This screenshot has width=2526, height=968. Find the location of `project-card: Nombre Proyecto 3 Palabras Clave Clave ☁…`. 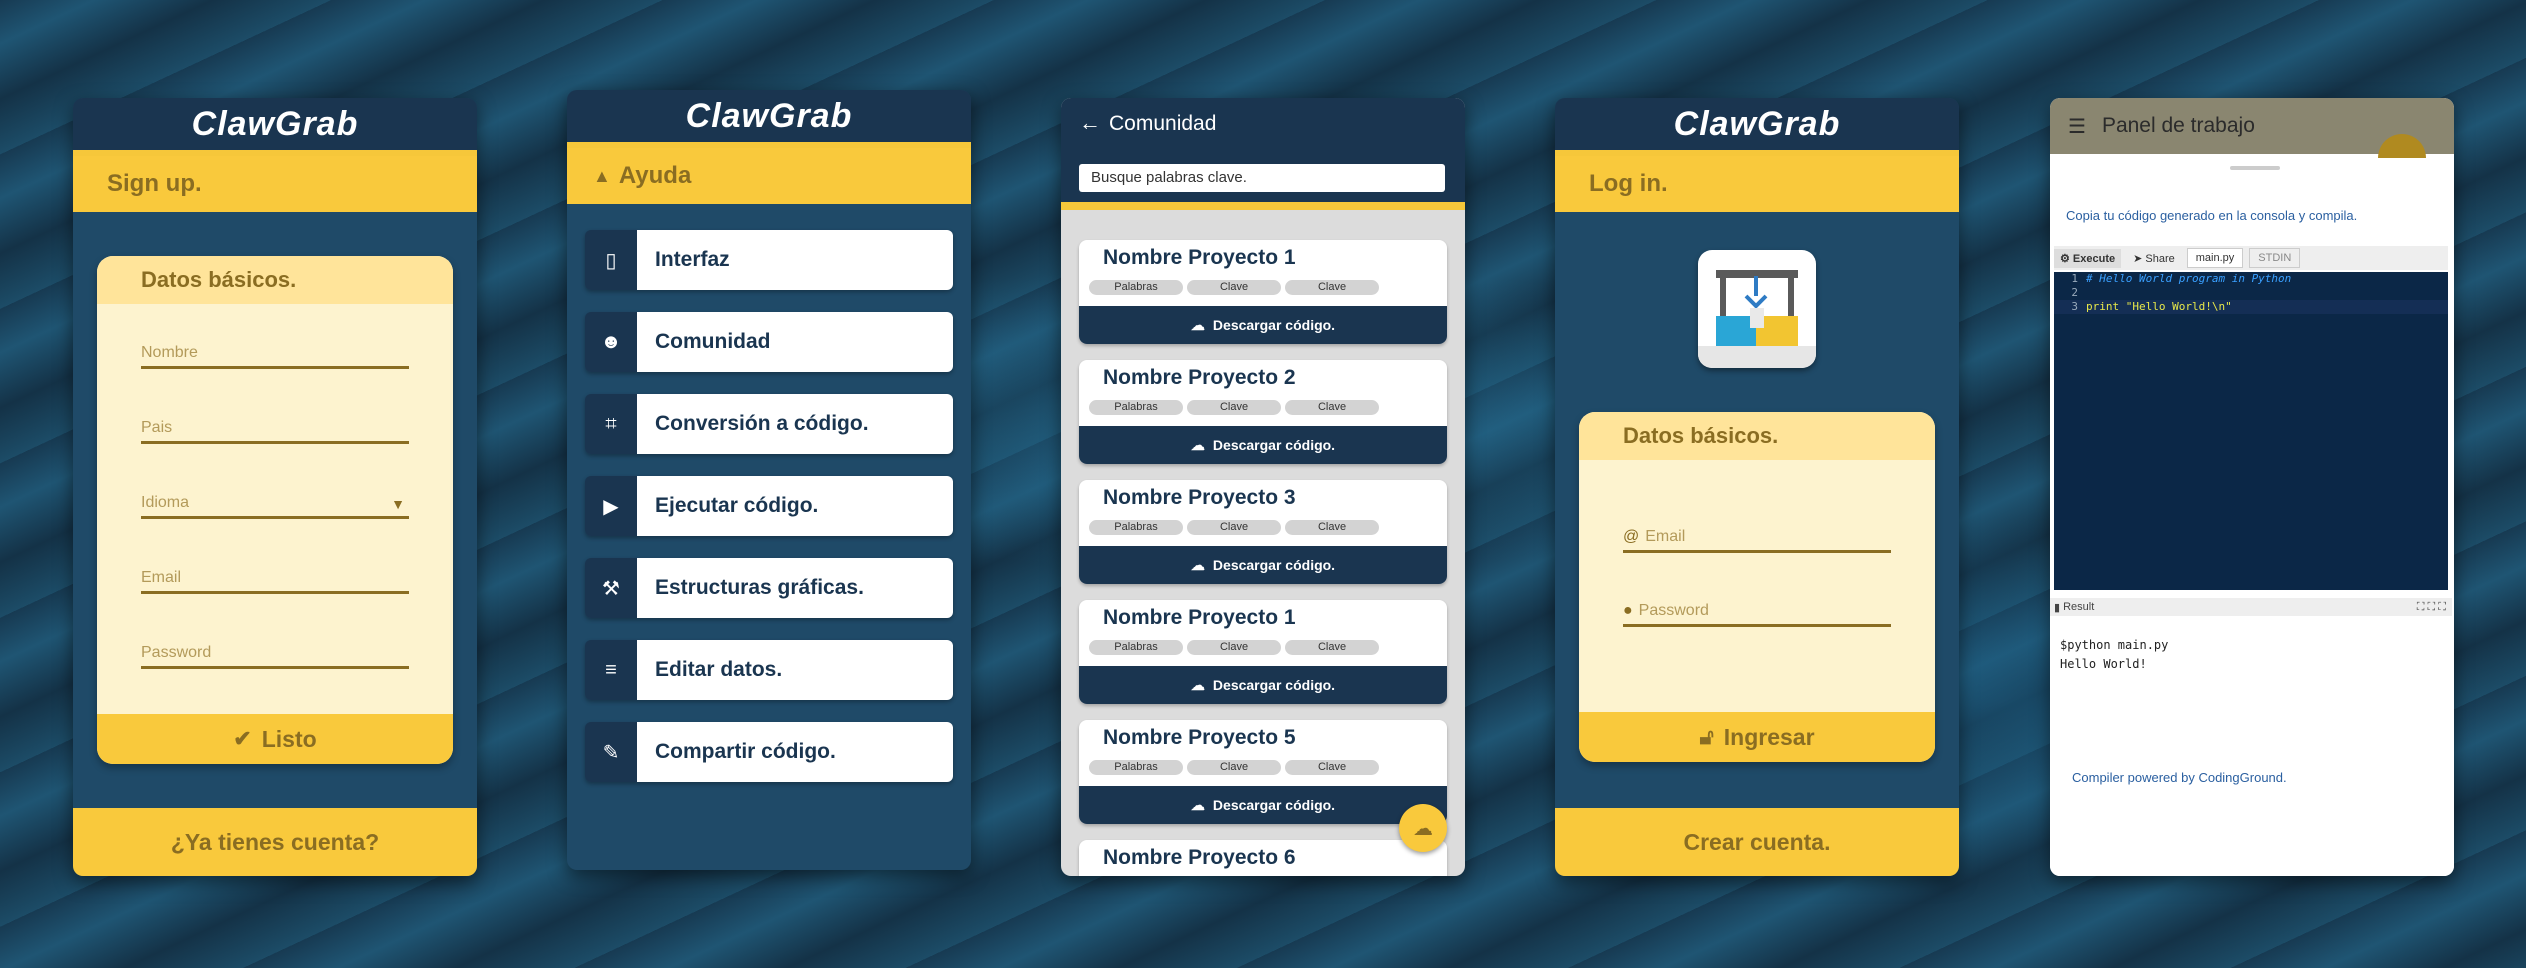

project-card: Nombre Proyecto 3 Palabras Clave Clave ☁… is located at coordinates (1263, 532).